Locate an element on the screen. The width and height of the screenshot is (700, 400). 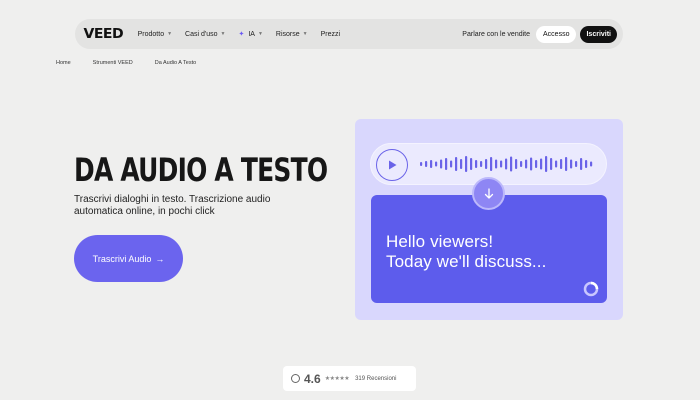
nav-item-casi-duso: Casi d'uso ▼ is located at coordinates (205, 34).